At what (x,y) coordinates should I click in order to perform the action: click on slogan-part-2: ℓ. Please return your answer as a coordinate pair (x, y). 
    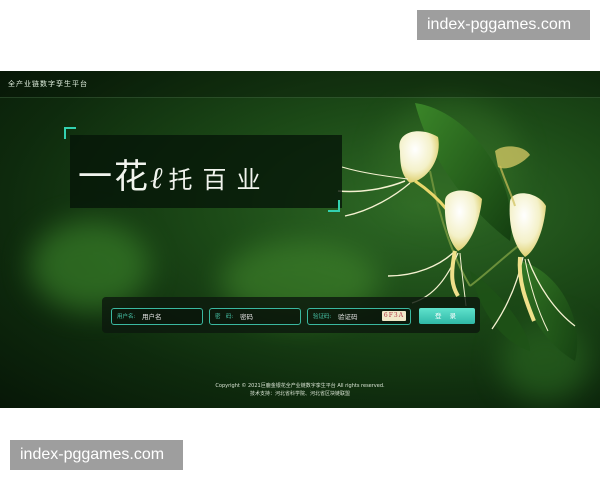
    Looking at the image, I should click on (156, 178).